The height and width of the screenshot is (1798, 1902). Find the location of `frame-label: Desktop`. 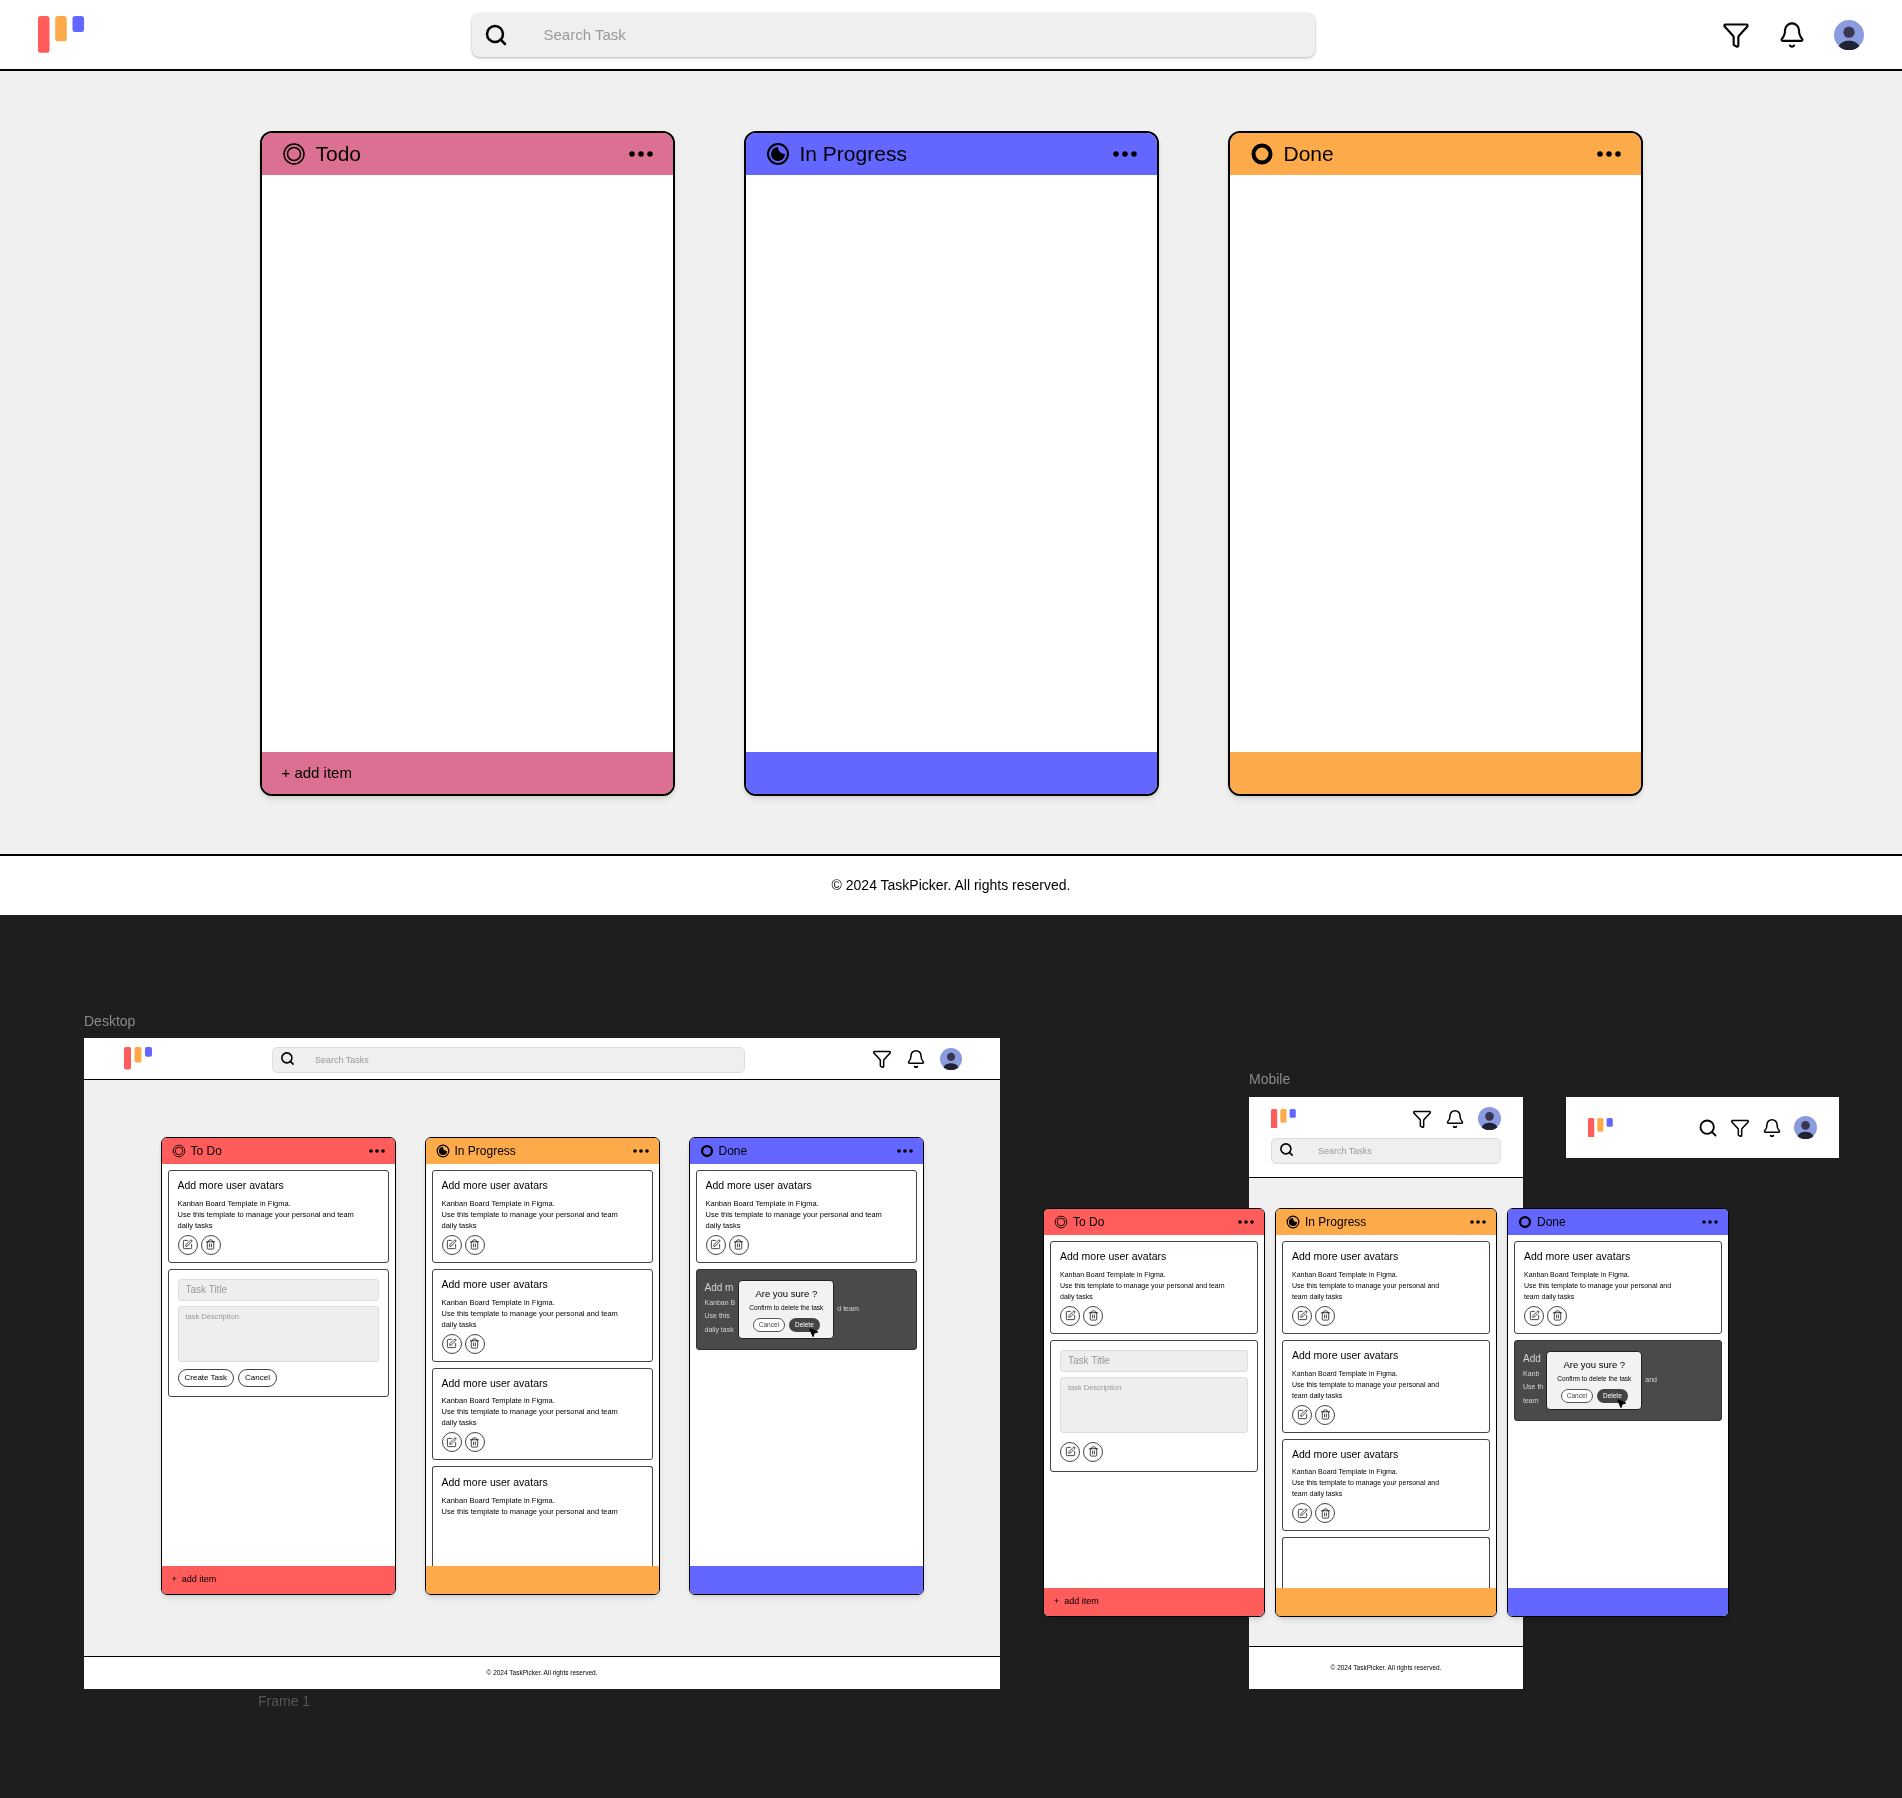

frame-label: Desktop is located at coordinates (110, 1021).